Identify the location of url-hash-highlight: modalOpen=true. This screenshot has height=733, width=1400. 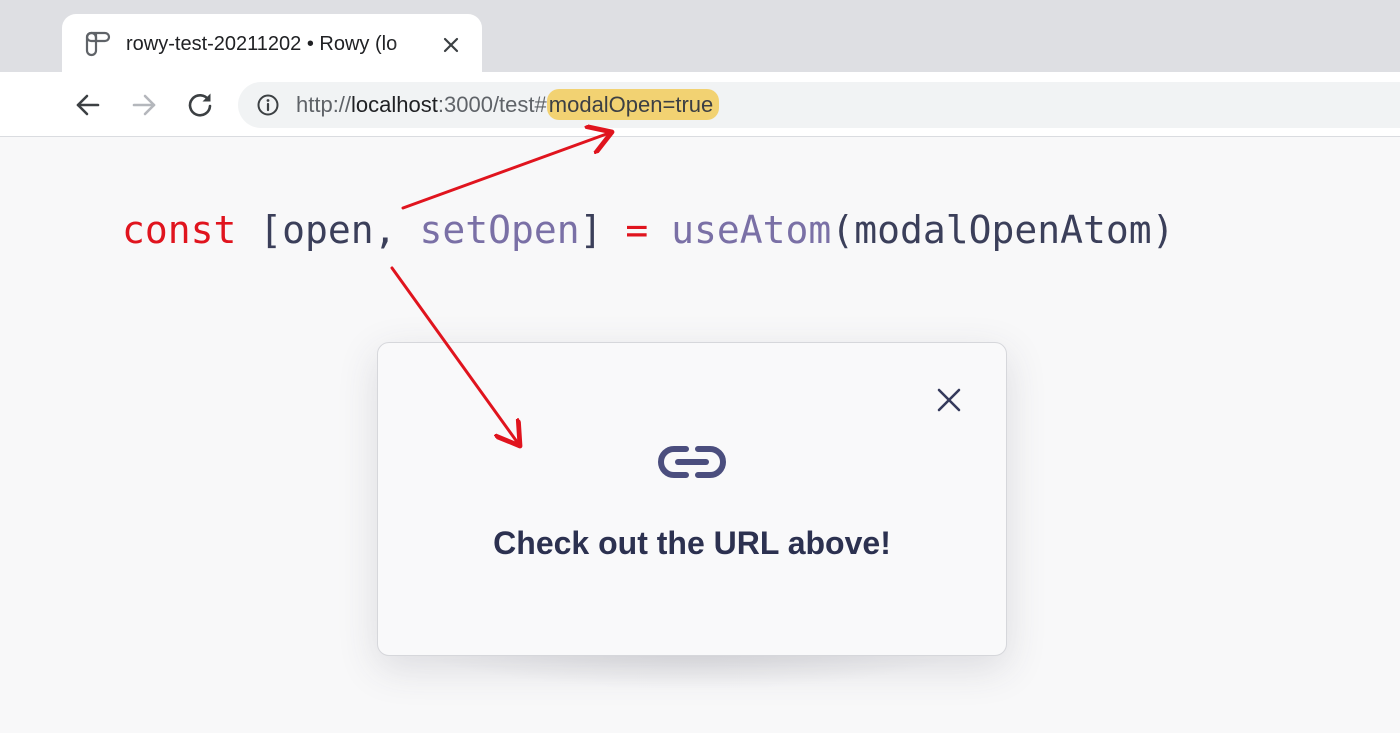
(633, 104).